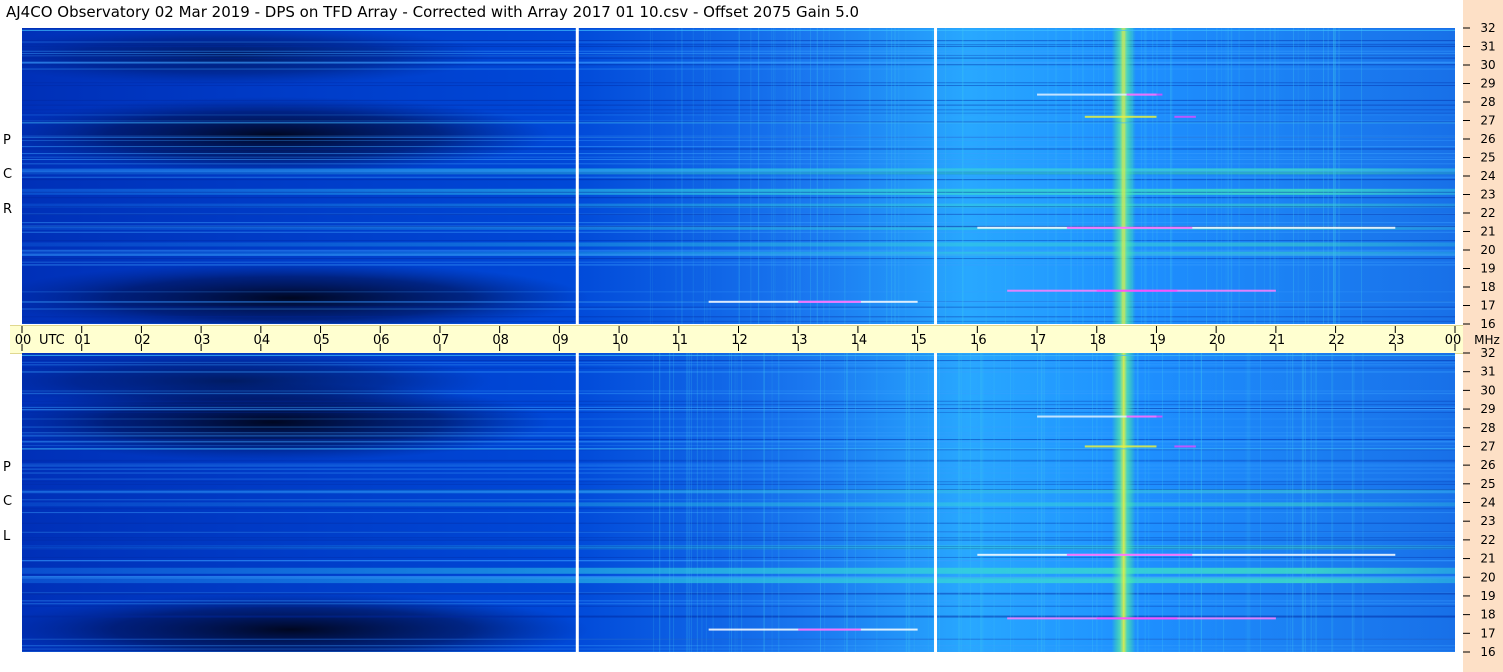 Image resolution: width=1503 pixels, height=672 pixels. I want to click on time-tick-label: 06, so click(381, 340).